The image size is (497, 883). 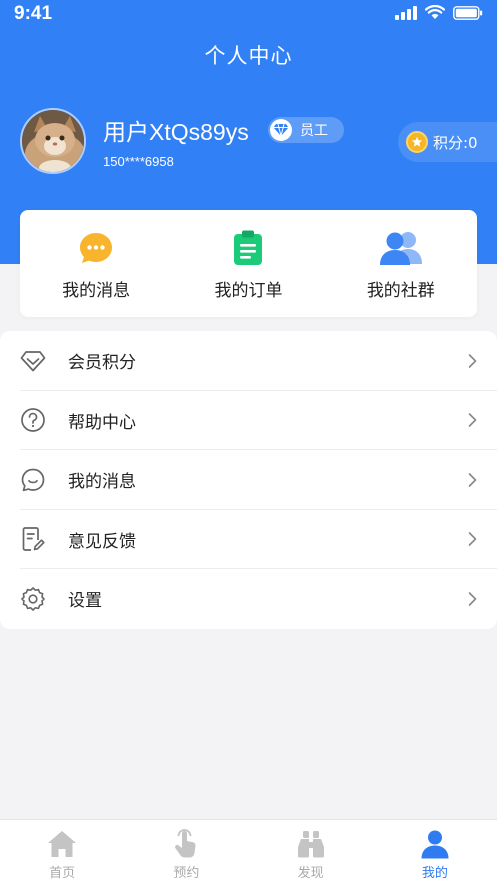 What do you see at coordinates (102, 422) in the screenshot?
I see `menu-item-label: 帮助中心` at bounding box center [102, 422].